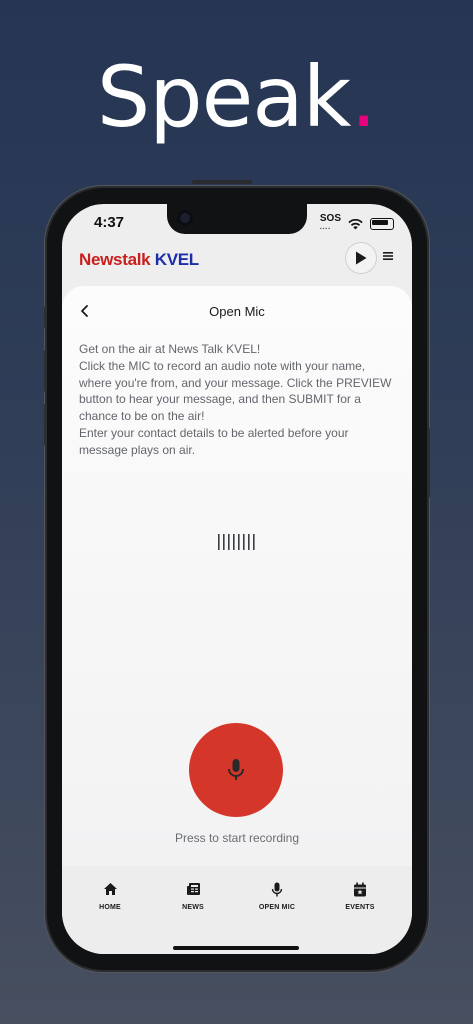 The height and width of the screenshot is (1024, 473). What do you see at coordinates (428, 463) in the screenshot?
I see `power-button` at bounding box center [428, 463].